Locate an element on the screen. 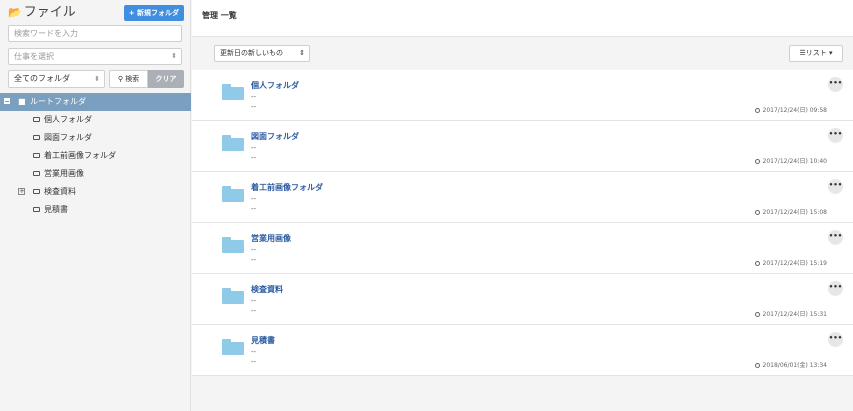 This screenshot has width=853, height=411. tree-root-label: ルートフォルダ is located at coordinates (58, 101).